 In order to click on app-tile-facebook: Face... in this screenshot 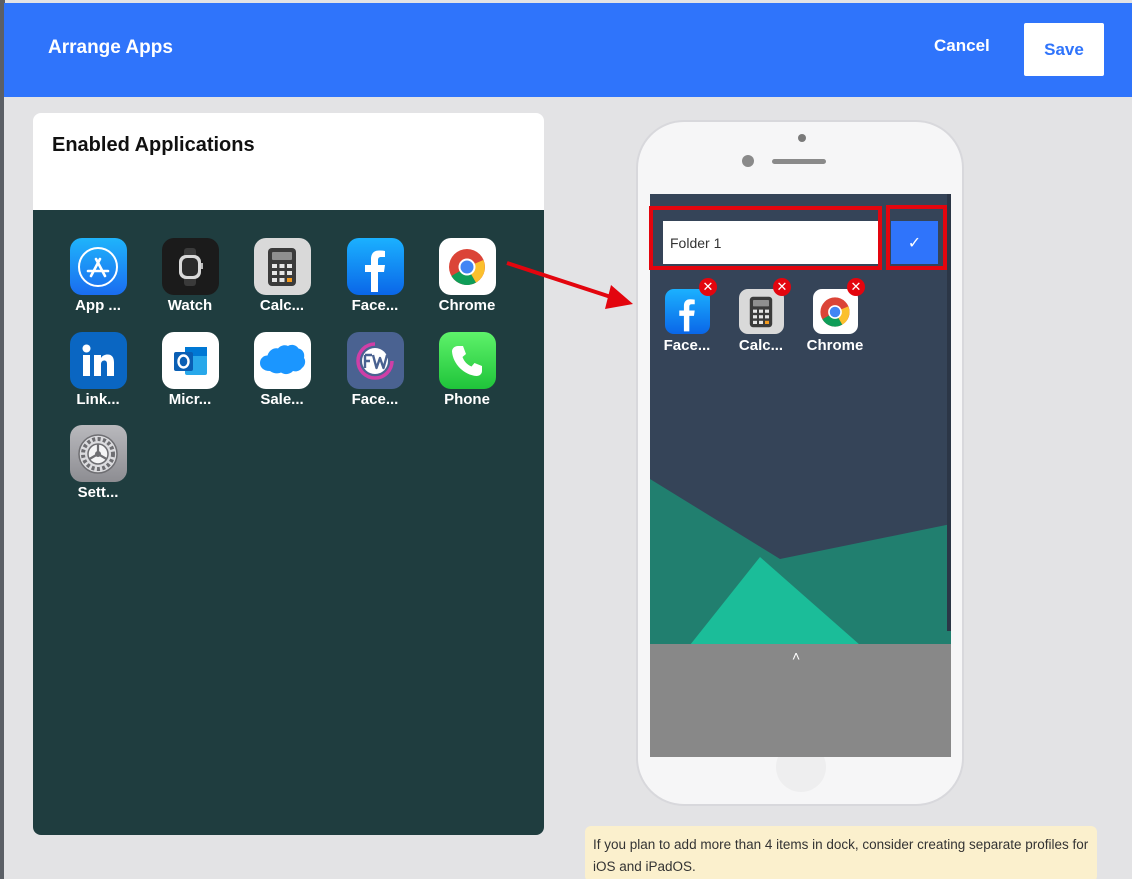, I will do `click(375, 276)`.